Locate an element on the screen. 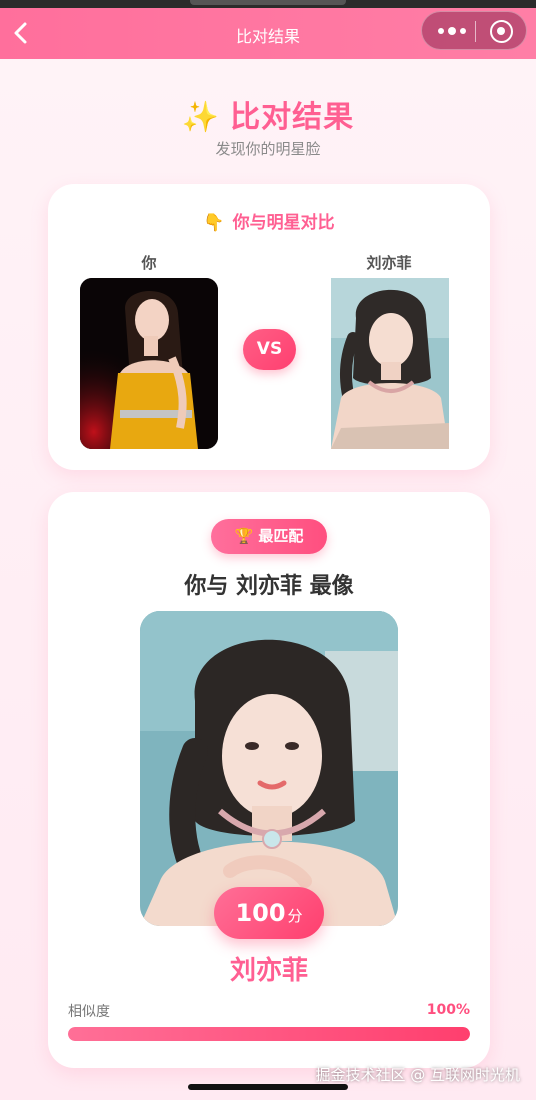 This screenshot has width=536, height=1100. similarity-progress-bar is located at coordinates (269, 1034).